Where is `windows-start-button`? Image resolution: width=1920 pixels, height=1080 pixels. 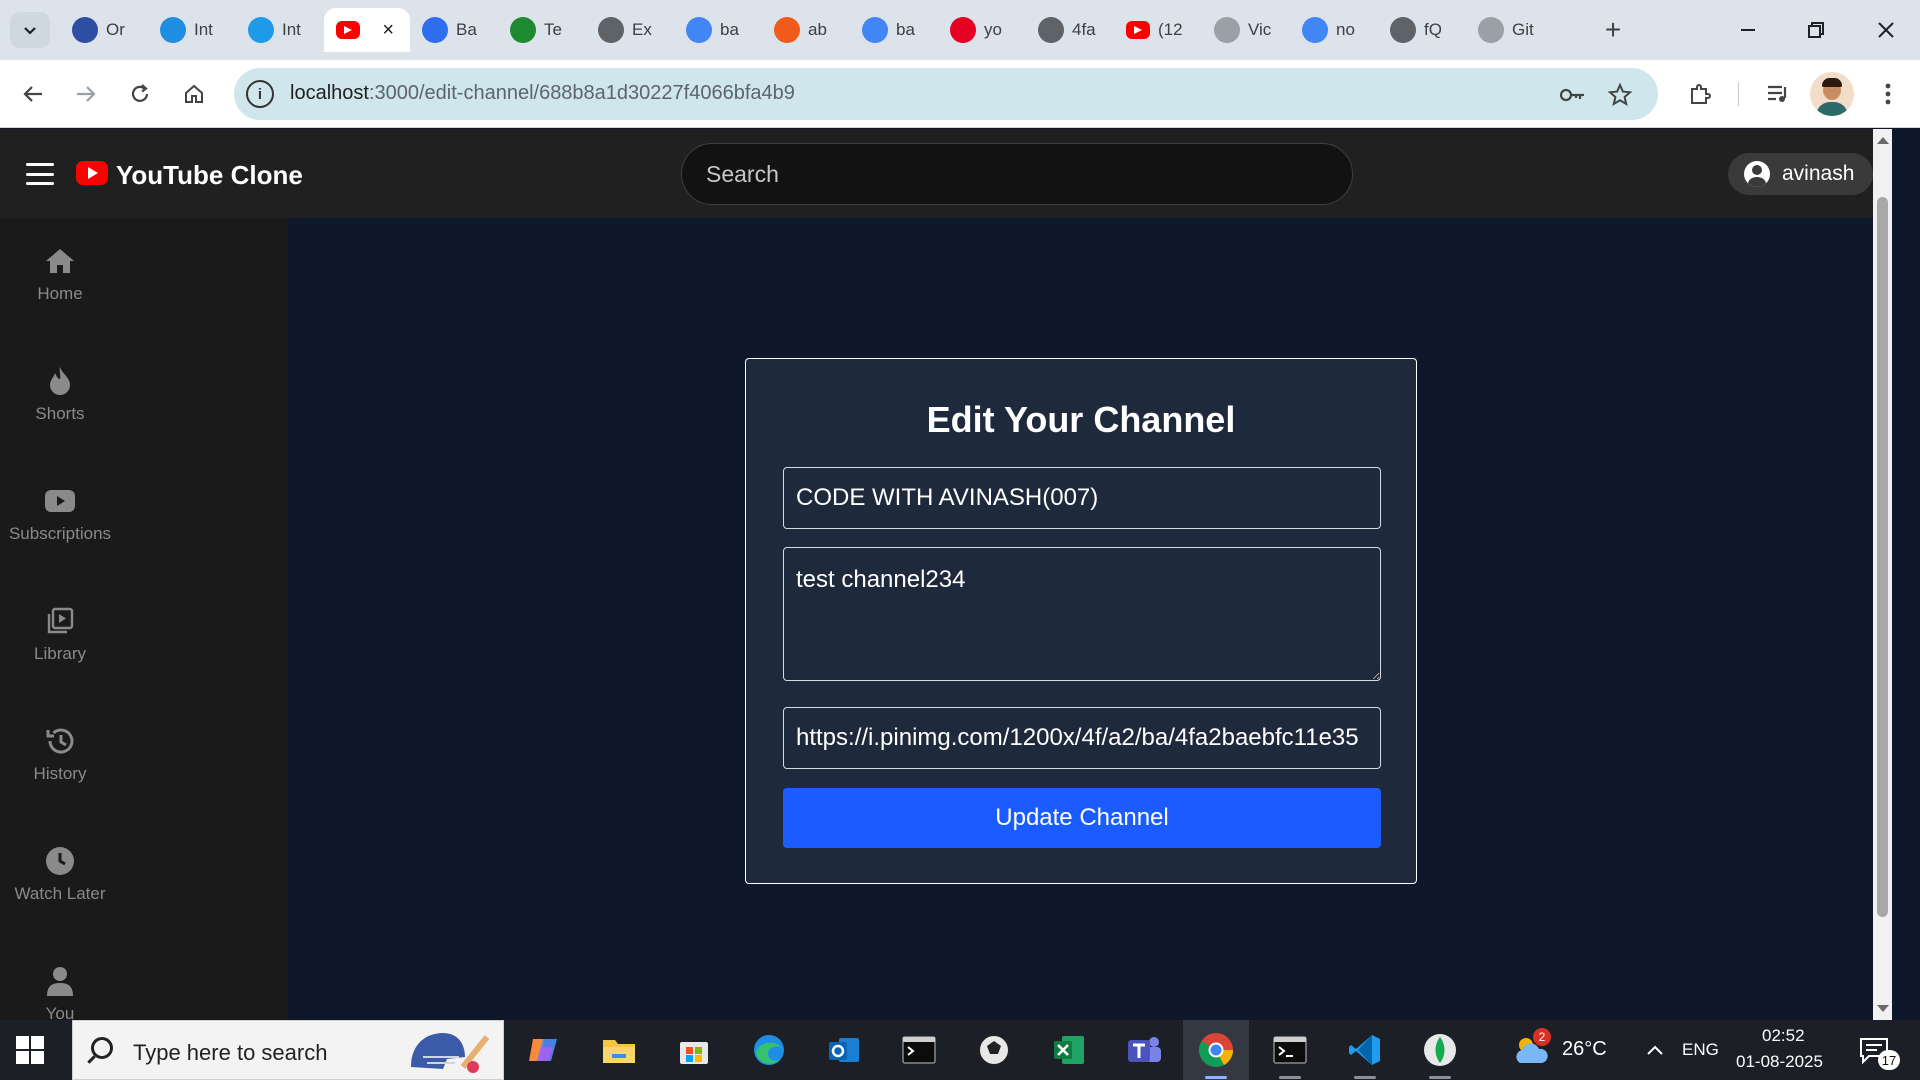 windows-start-button is located at coordinates (30, 1050).